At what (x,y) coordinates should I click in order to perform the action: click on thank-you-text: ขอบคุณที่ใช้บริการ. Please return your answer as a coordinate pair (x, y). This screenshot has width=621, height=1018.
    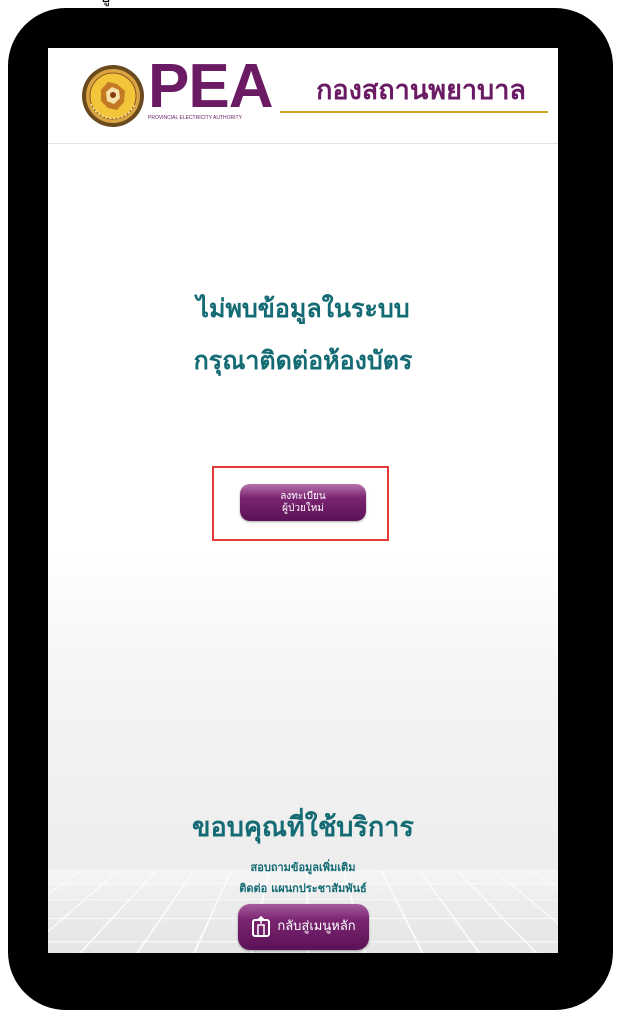
    Looking at the image, I should click on (303, 827).